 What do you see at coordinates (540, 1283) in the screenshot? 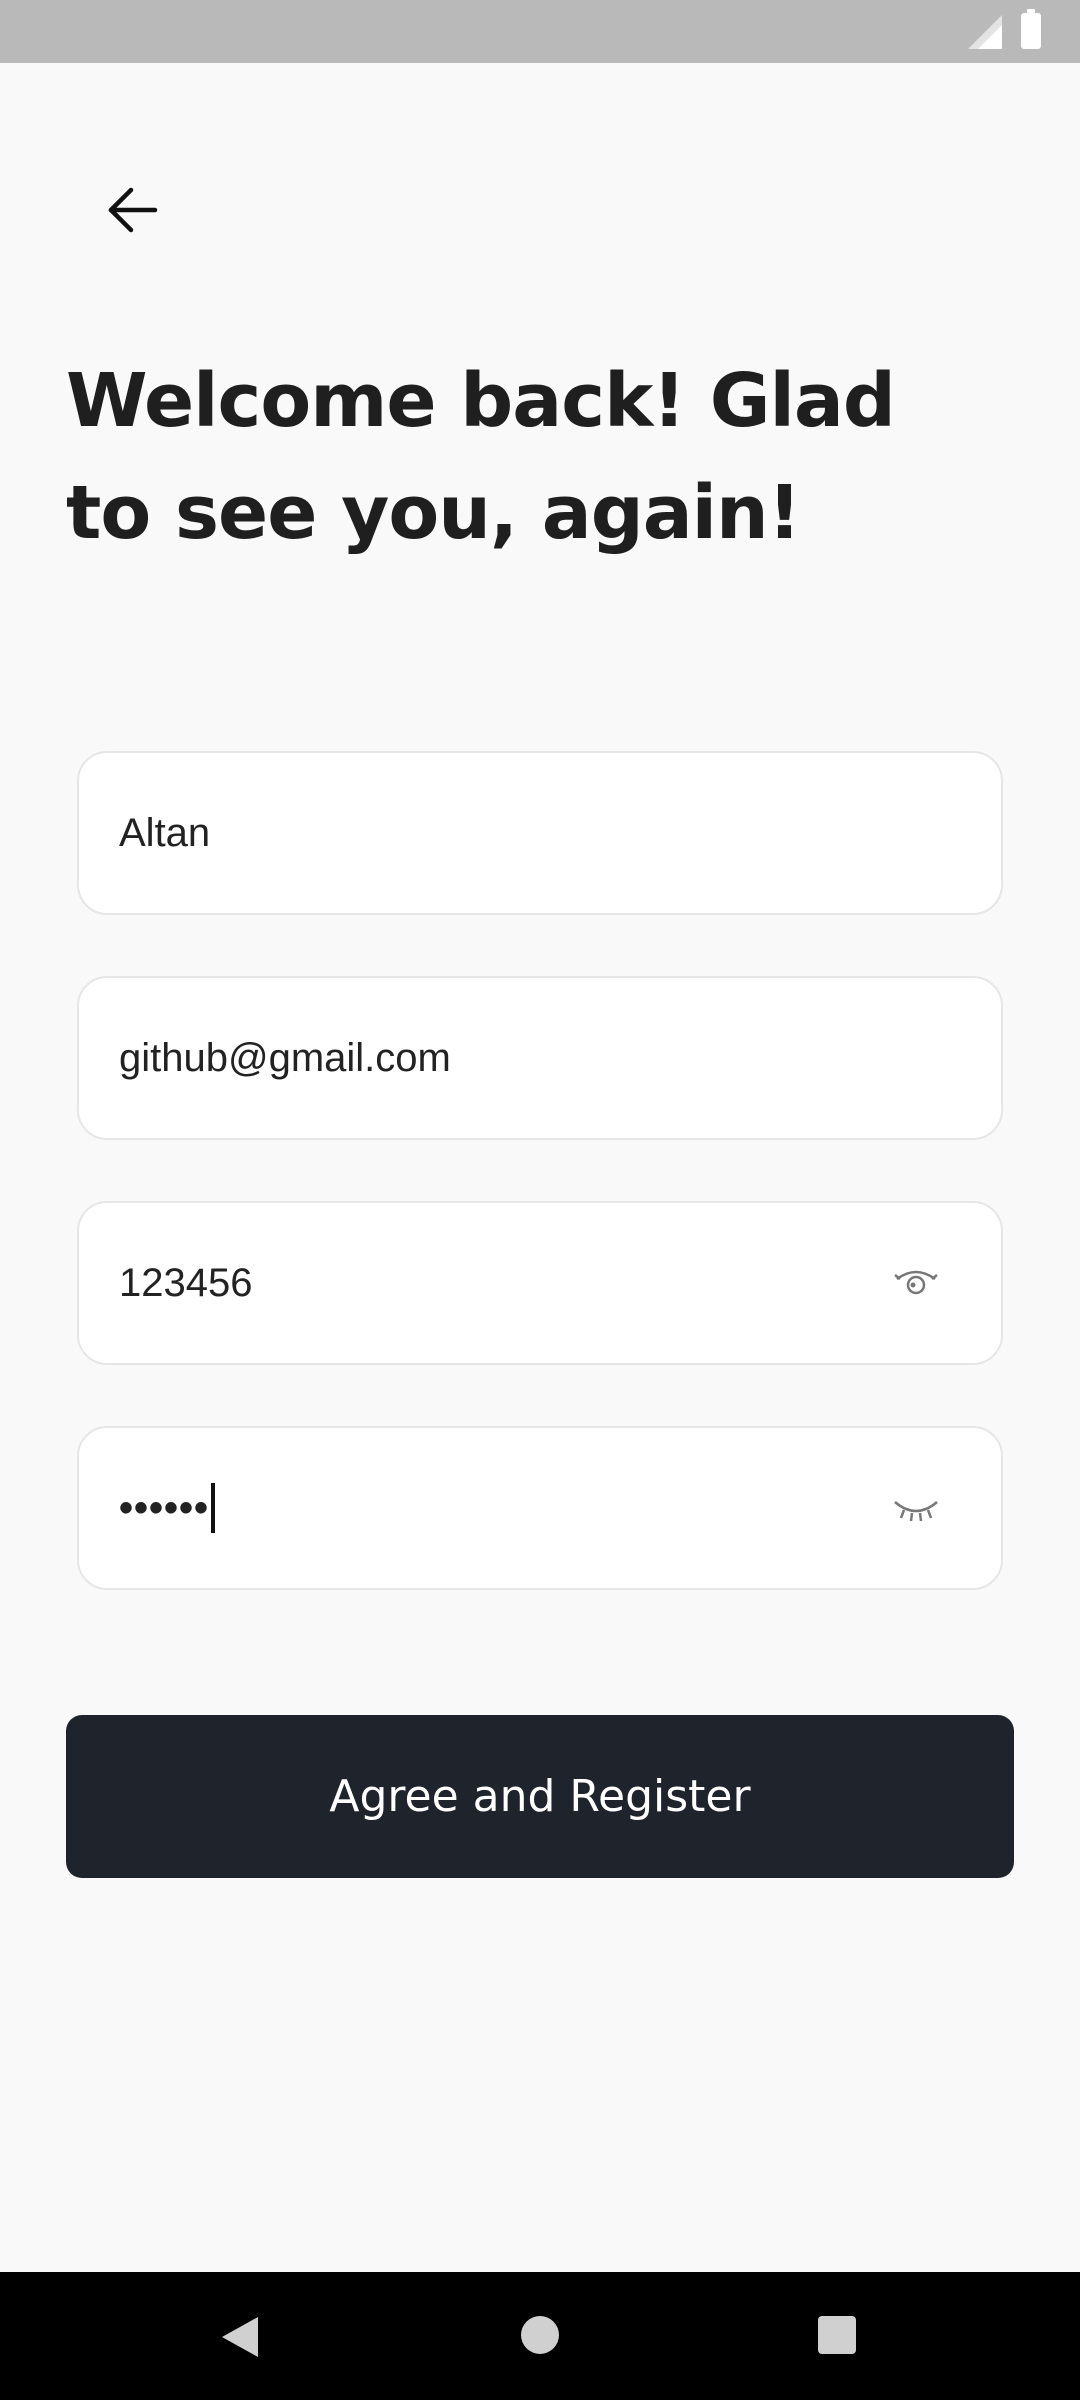
I see `password-field: 123456` at bounding box center [540, 1283].